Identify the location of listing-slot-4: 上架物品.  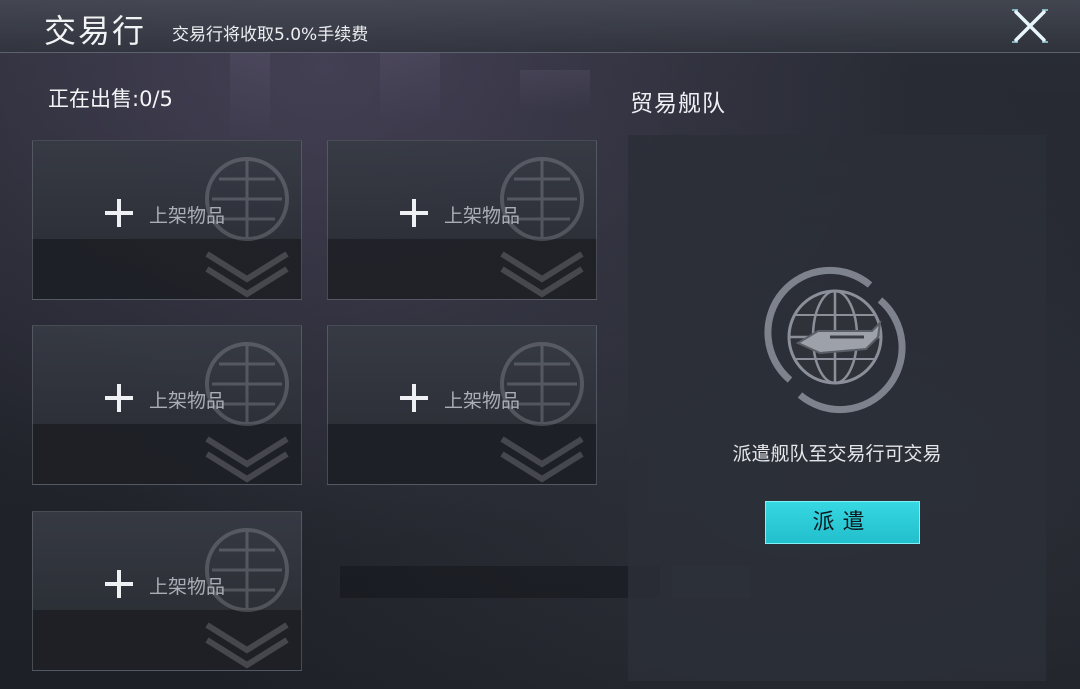
(462, 405).